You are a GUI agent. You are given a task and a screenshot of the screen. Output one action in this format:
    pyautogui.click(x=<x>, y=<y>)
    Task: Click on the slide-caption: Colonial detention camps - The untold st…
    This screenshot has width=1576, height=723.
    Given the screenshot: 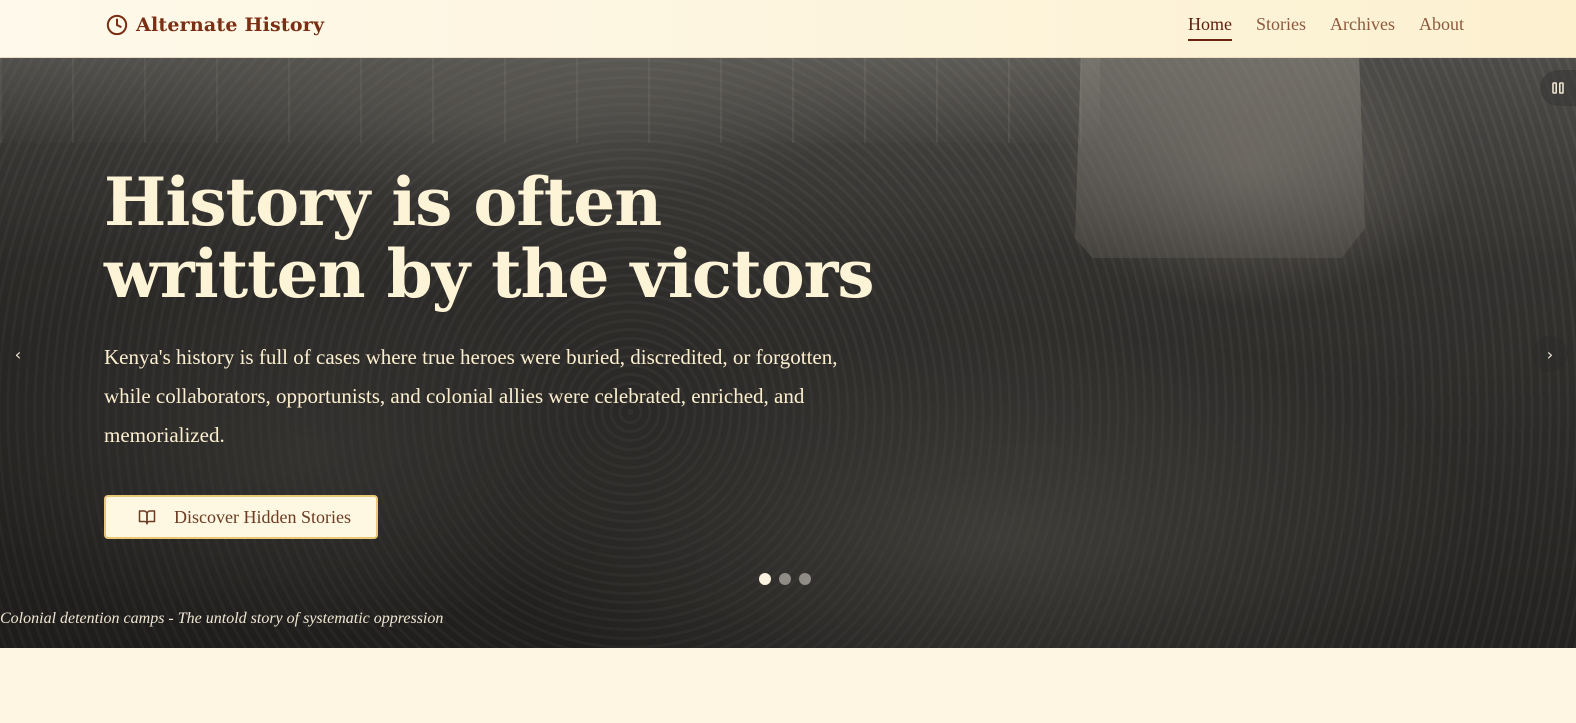 What is the action you would take?
    pyautogui.click(x=222, y=618)
    